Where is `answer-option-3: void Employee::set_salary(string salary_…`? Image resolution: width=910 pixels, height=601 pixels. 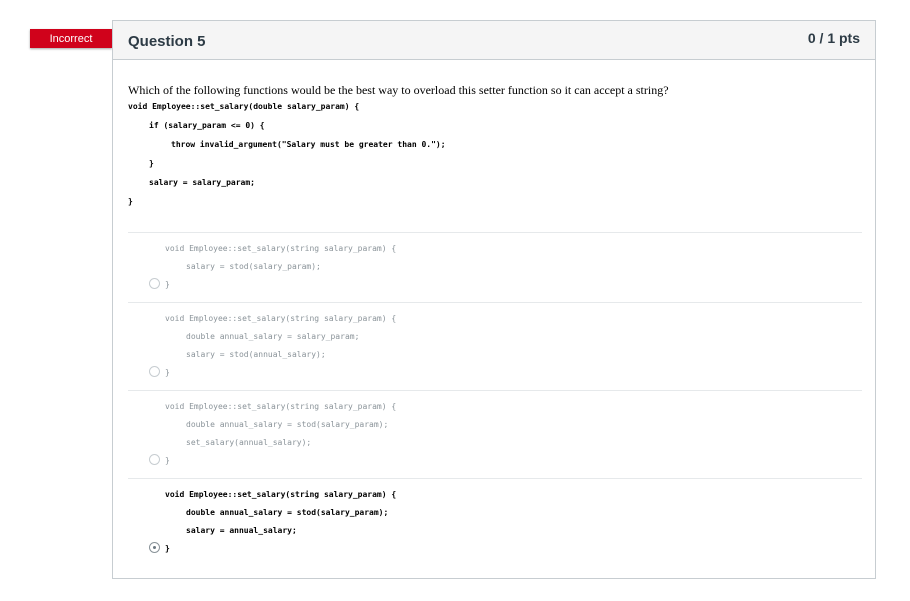 answer-option-3: void Employee::set_salary(string salary_… is located at coordinates (495, 434).